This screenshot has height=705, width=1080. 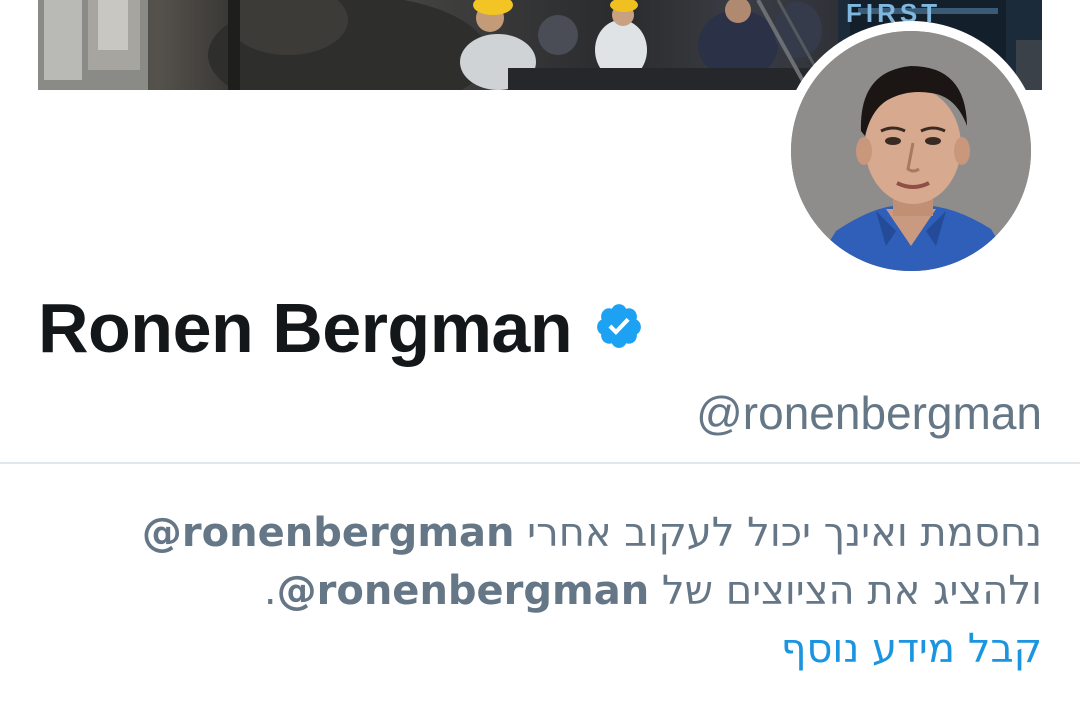 What do you see at coordinates (328, 533) in the screenshot?
I see `blocked-handle-1: @ronenbergman` at bounding box center [328, 533].